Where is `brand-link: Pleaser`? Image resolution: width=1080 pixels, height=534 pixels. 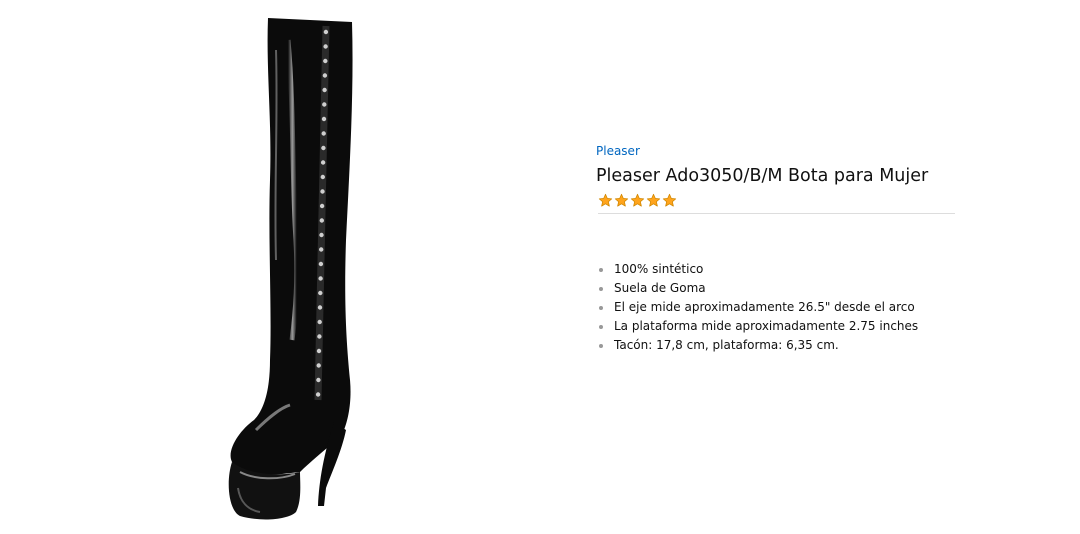 brand-link: Pleaser is located at coordinates (618, 151).